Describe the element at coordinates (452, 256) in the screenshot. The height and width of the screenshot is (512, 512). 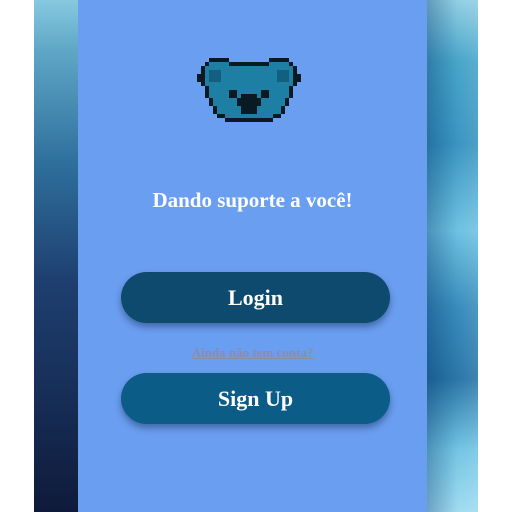
I see `background-right-strip` at that location.